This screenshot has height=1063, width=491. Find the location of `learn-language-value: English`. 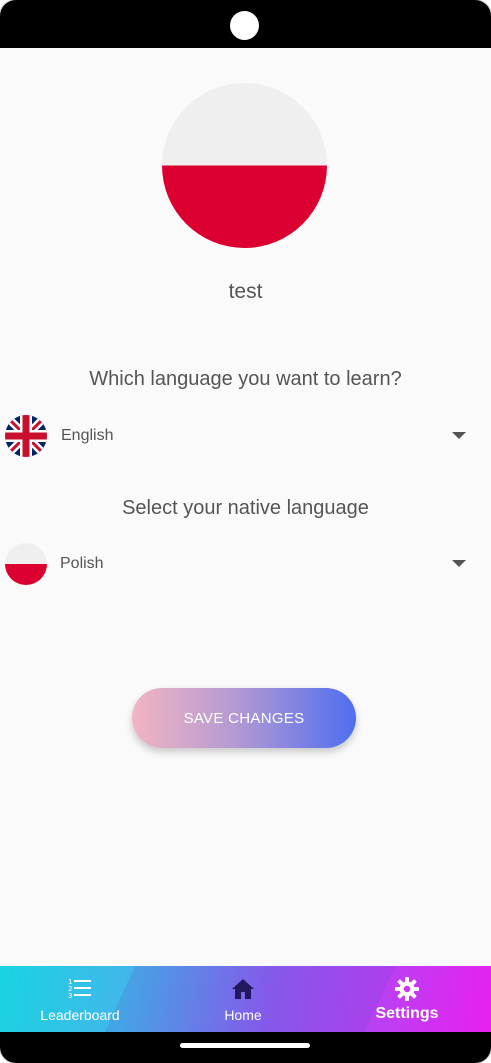

learn-language-value: English is located at coordinates (87, 435).